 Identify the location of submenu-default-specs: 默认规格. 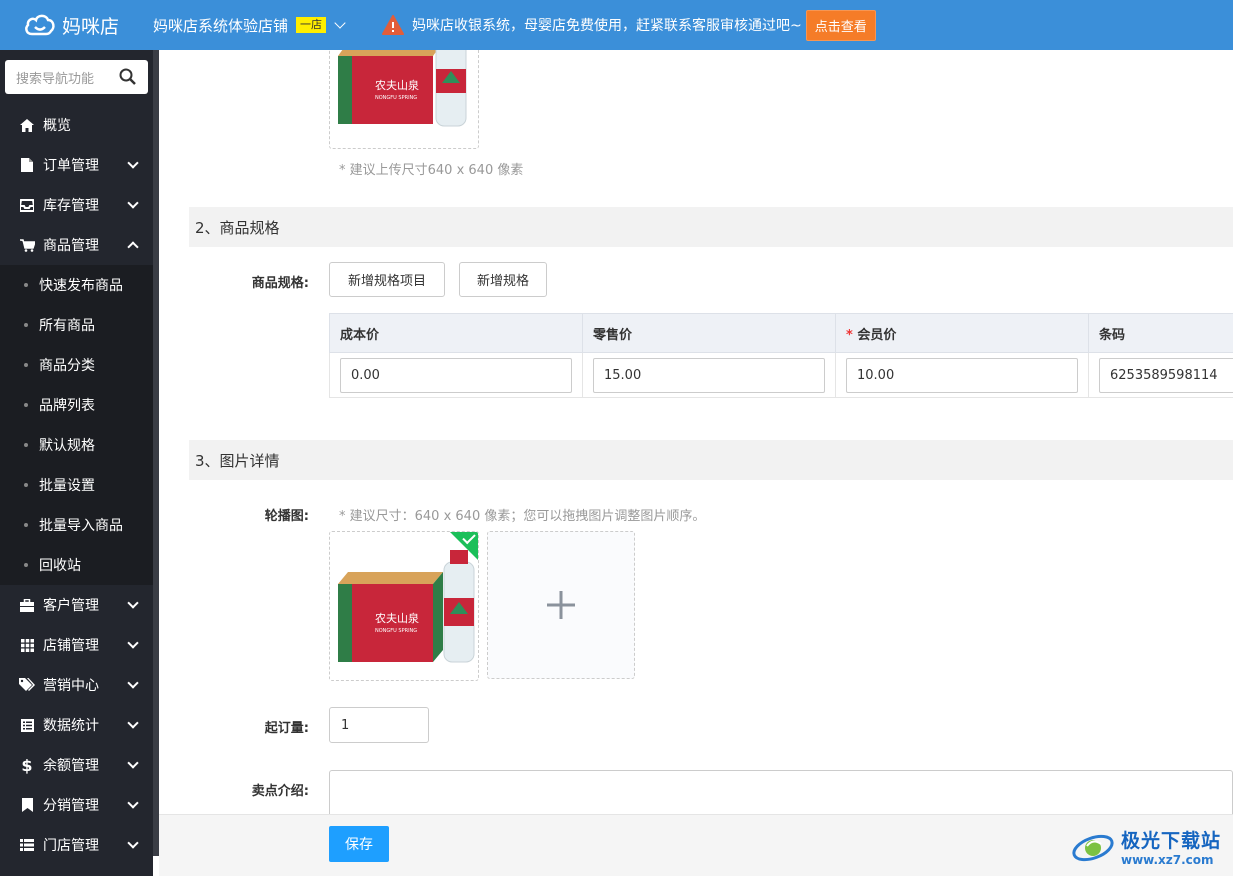
(76, 445).